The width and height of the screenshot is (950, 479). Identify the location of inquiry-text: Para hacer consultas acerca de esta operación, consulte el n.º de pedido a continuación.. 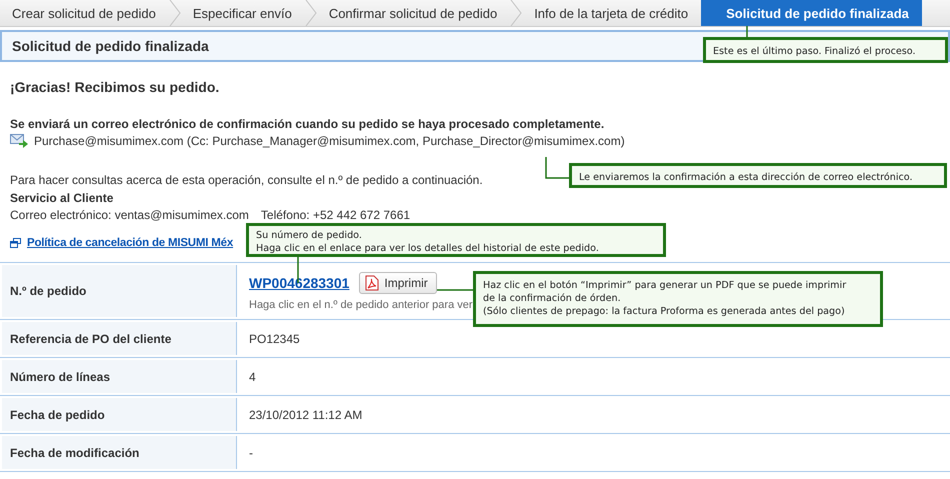
(246, 180).